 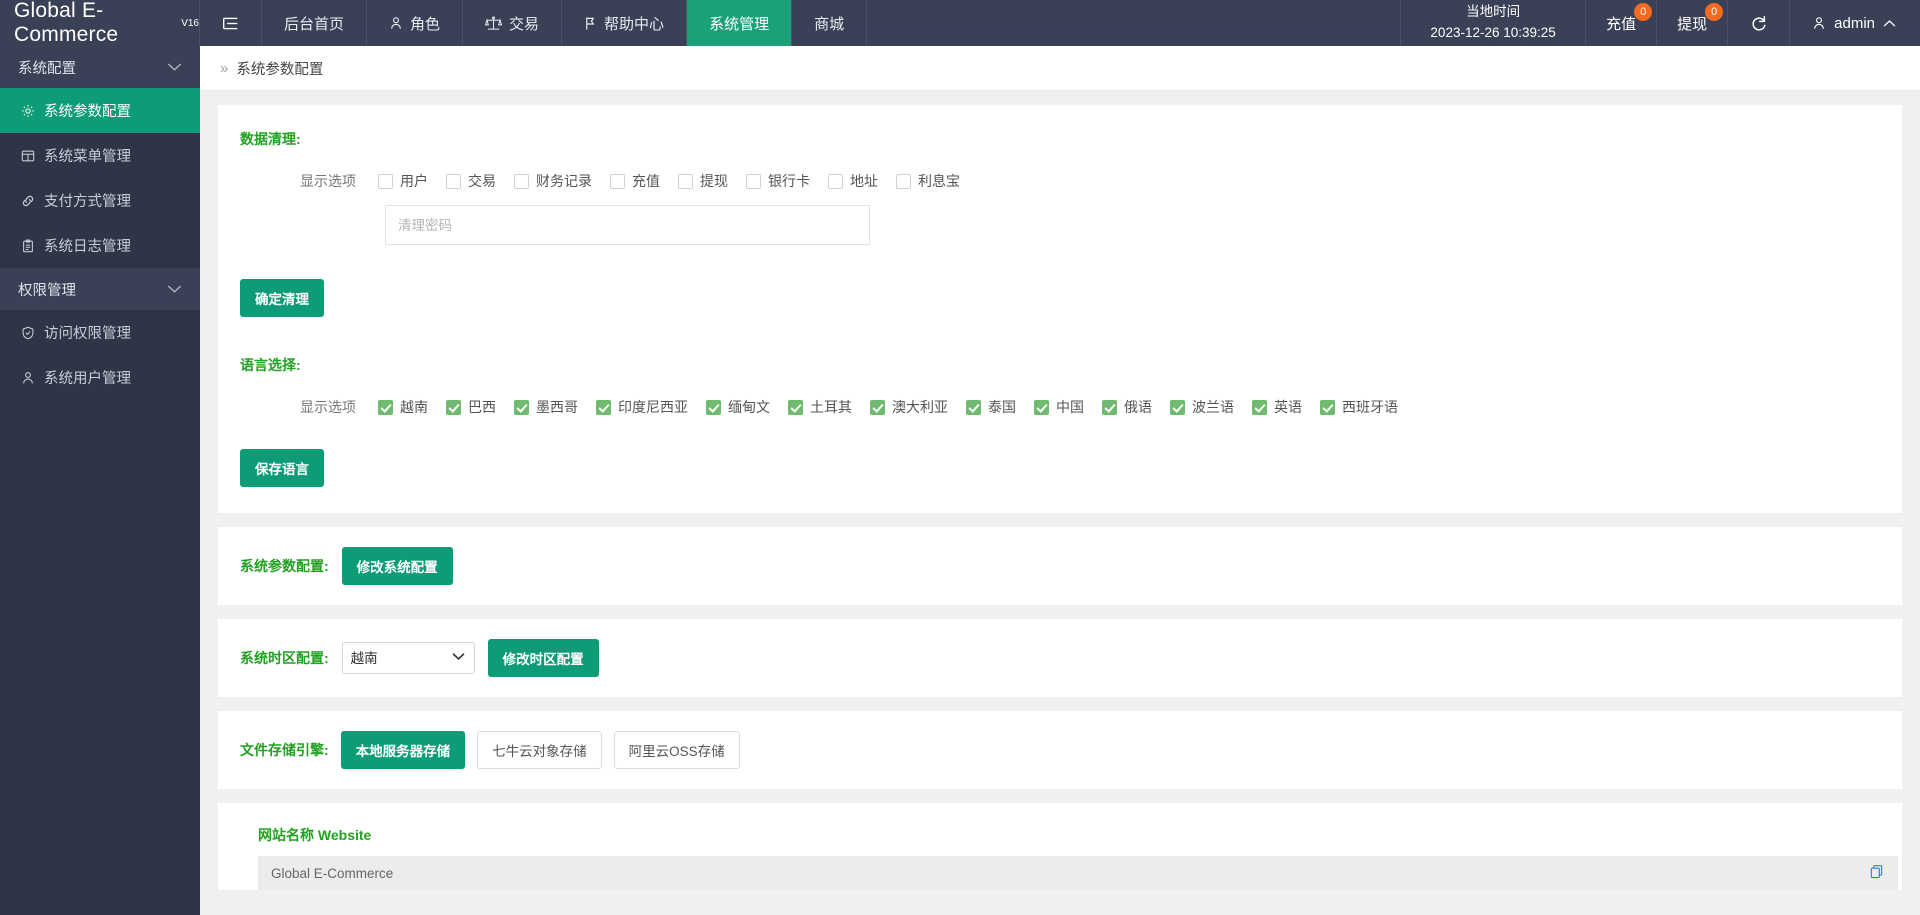 I want to click on language-option-vietnam: 越南, so click(x=403, y=407).